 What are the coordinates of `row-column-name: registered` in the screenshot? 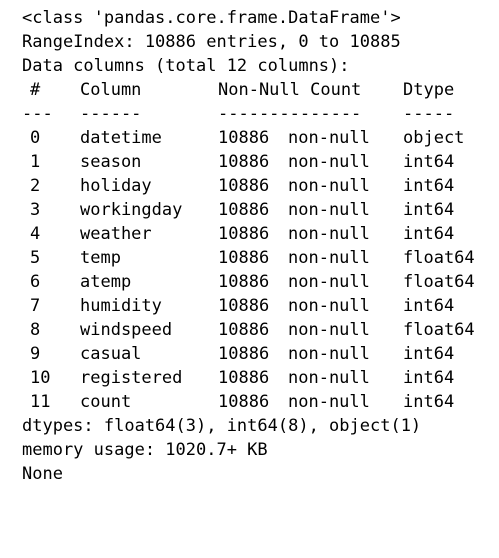 It's located at (131, 378).